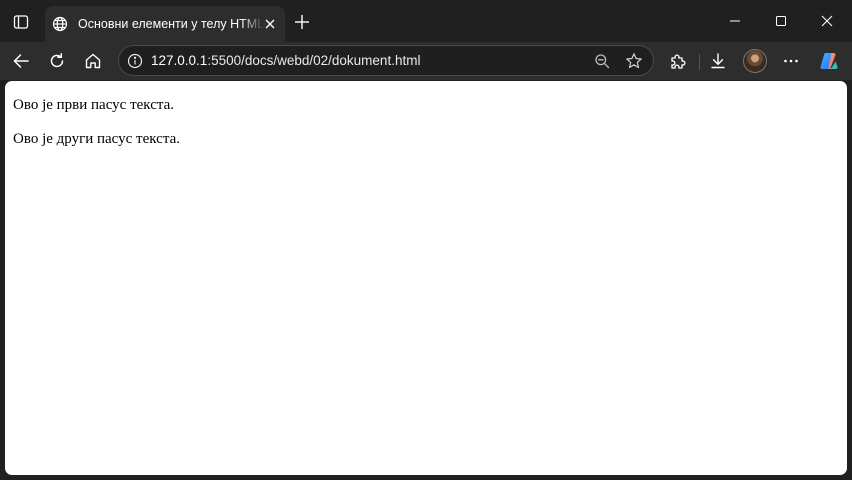 The image size is (852, 480). Describe the element at coordinates (829, 61) in the screenshot. I see `copilot-icon` at that location.